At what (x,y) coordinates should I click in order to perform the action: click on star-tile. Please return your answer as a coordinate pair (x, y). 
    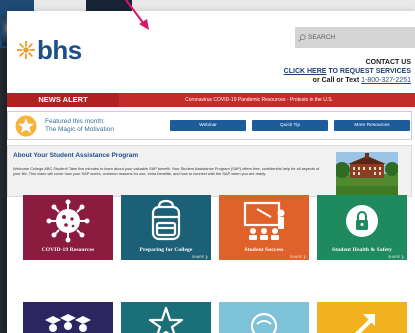
    Looking at the image, I should click on (166, 317).